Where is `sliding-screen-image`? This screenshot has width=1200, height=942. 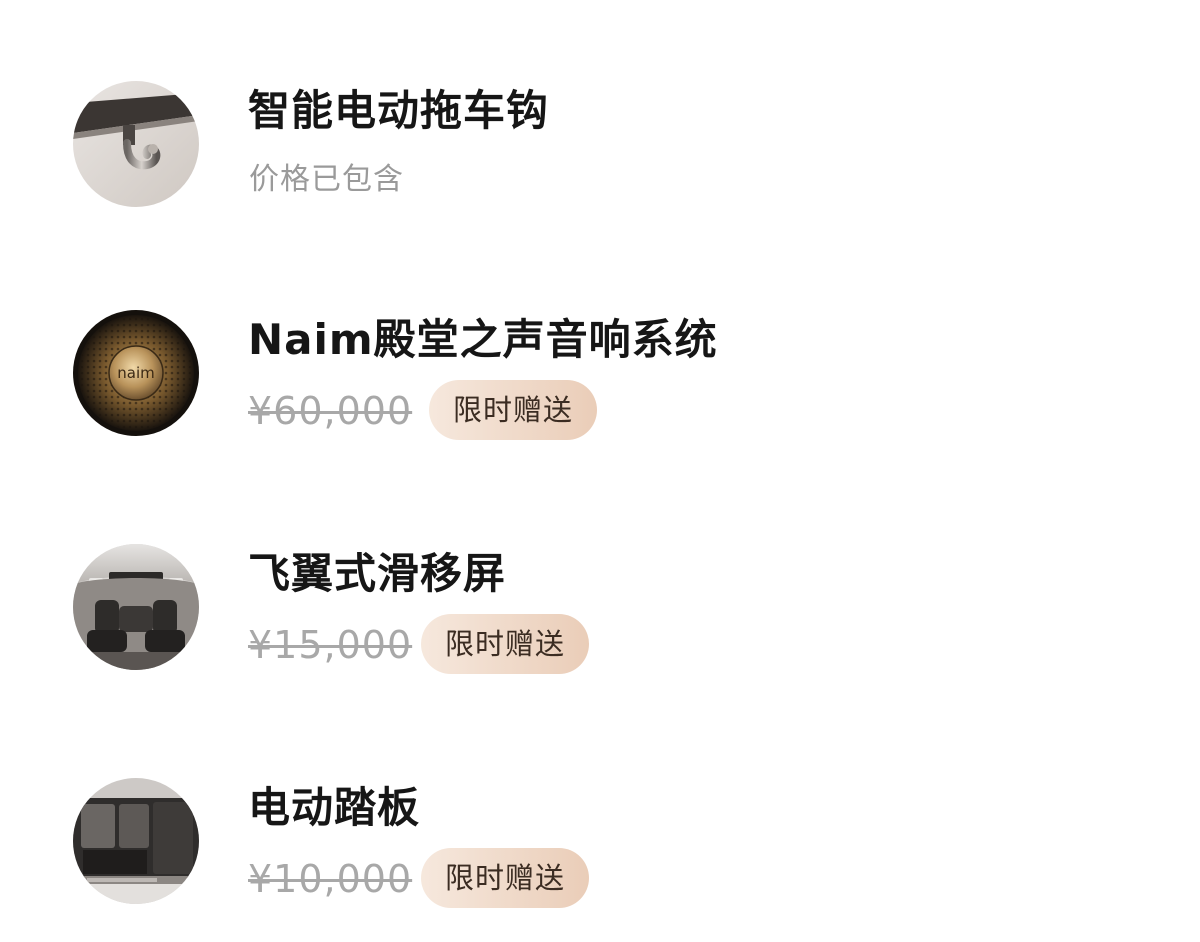
sliding-screen-image is located at coordinates (136, 607).